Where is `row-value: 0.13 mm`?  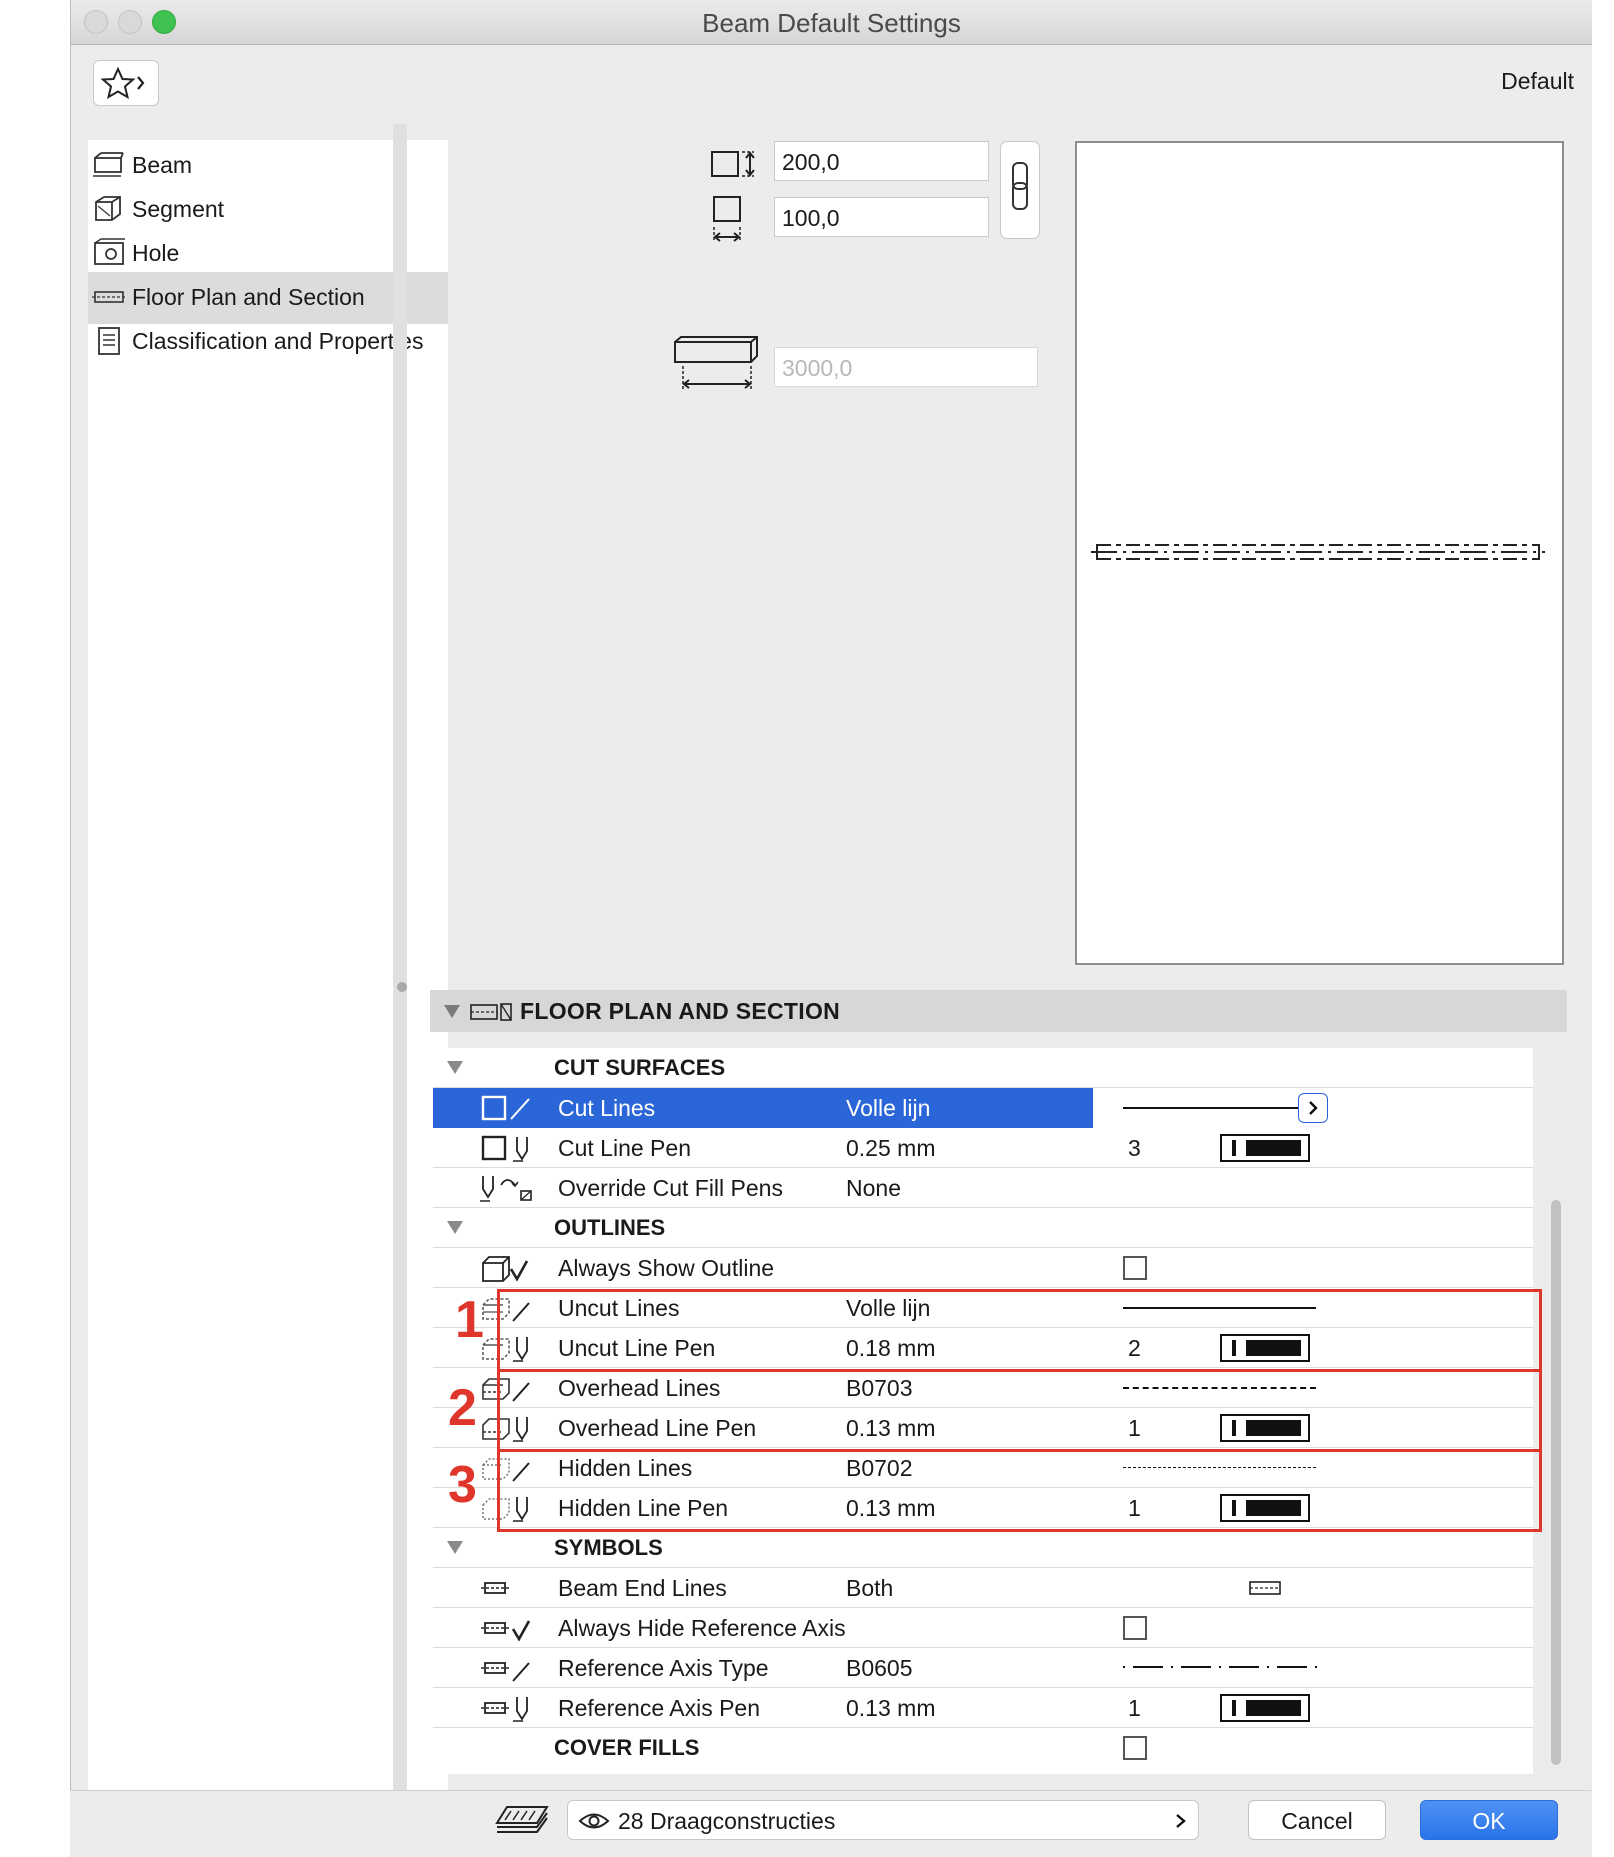
row-value: 0.13 mm is located at coordinates (891, 1708).